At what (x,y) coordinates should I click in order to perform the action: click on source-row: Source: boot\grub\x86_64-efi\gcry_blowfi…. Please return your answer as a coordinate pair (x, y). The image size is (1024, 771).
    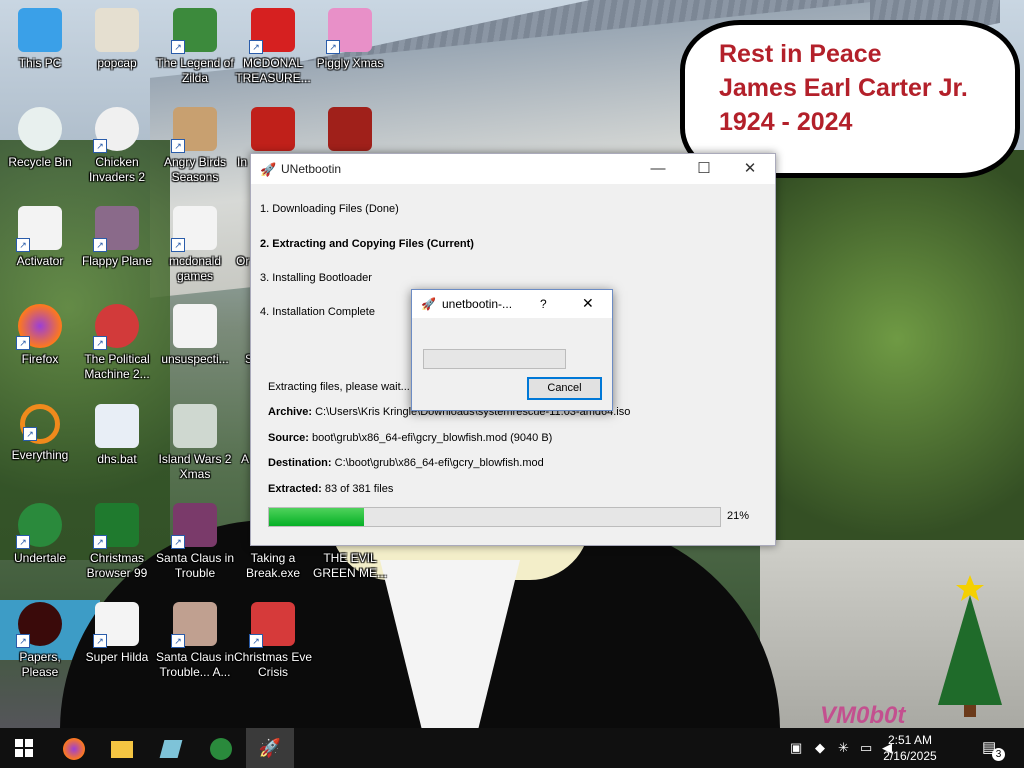
    Looking at the image, I should click on (410, 438).